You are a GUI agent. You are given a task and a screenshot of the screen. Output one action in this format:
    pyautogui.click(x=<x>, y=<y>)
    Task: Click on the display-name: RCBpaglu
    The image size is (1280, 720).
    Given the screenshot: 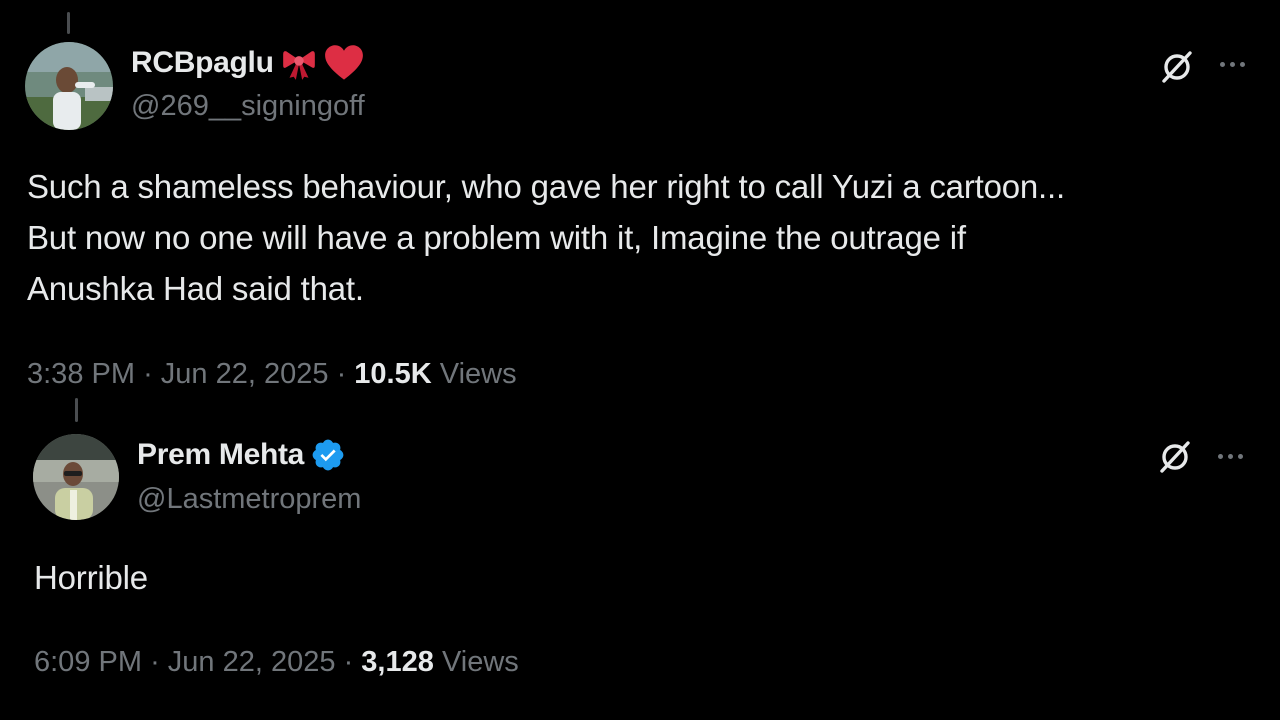 What is the action you would take?
    pyautogui.click(x=202, y=63)
    